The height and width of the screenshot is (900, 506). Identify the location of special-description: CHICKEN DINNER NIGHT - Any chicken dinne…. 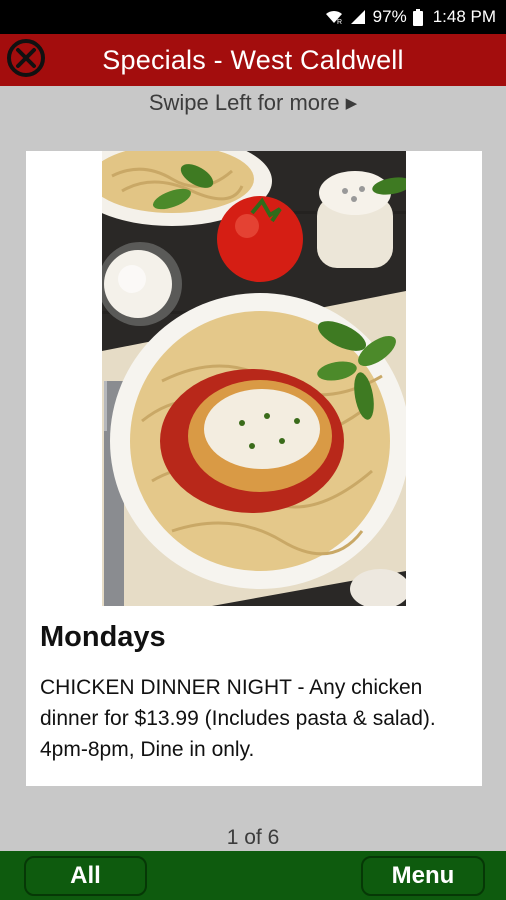
(238, 718).